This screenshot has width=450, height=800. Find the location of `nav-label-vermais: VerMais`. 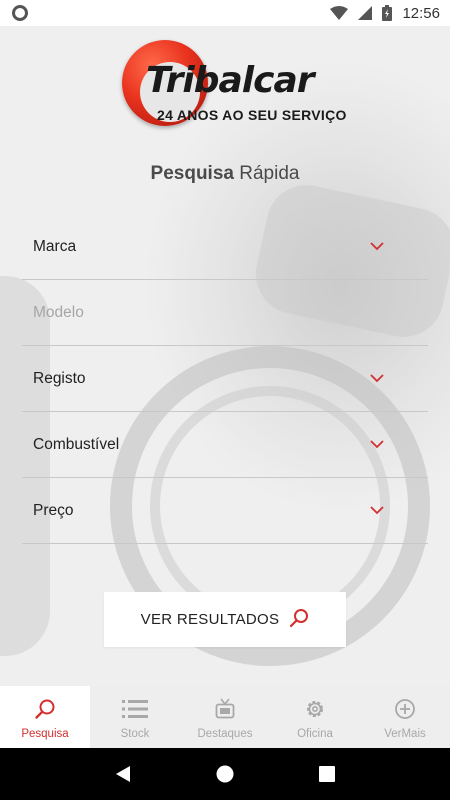

nav-label-vermais: VerMais is located at coordinates (405, 734).